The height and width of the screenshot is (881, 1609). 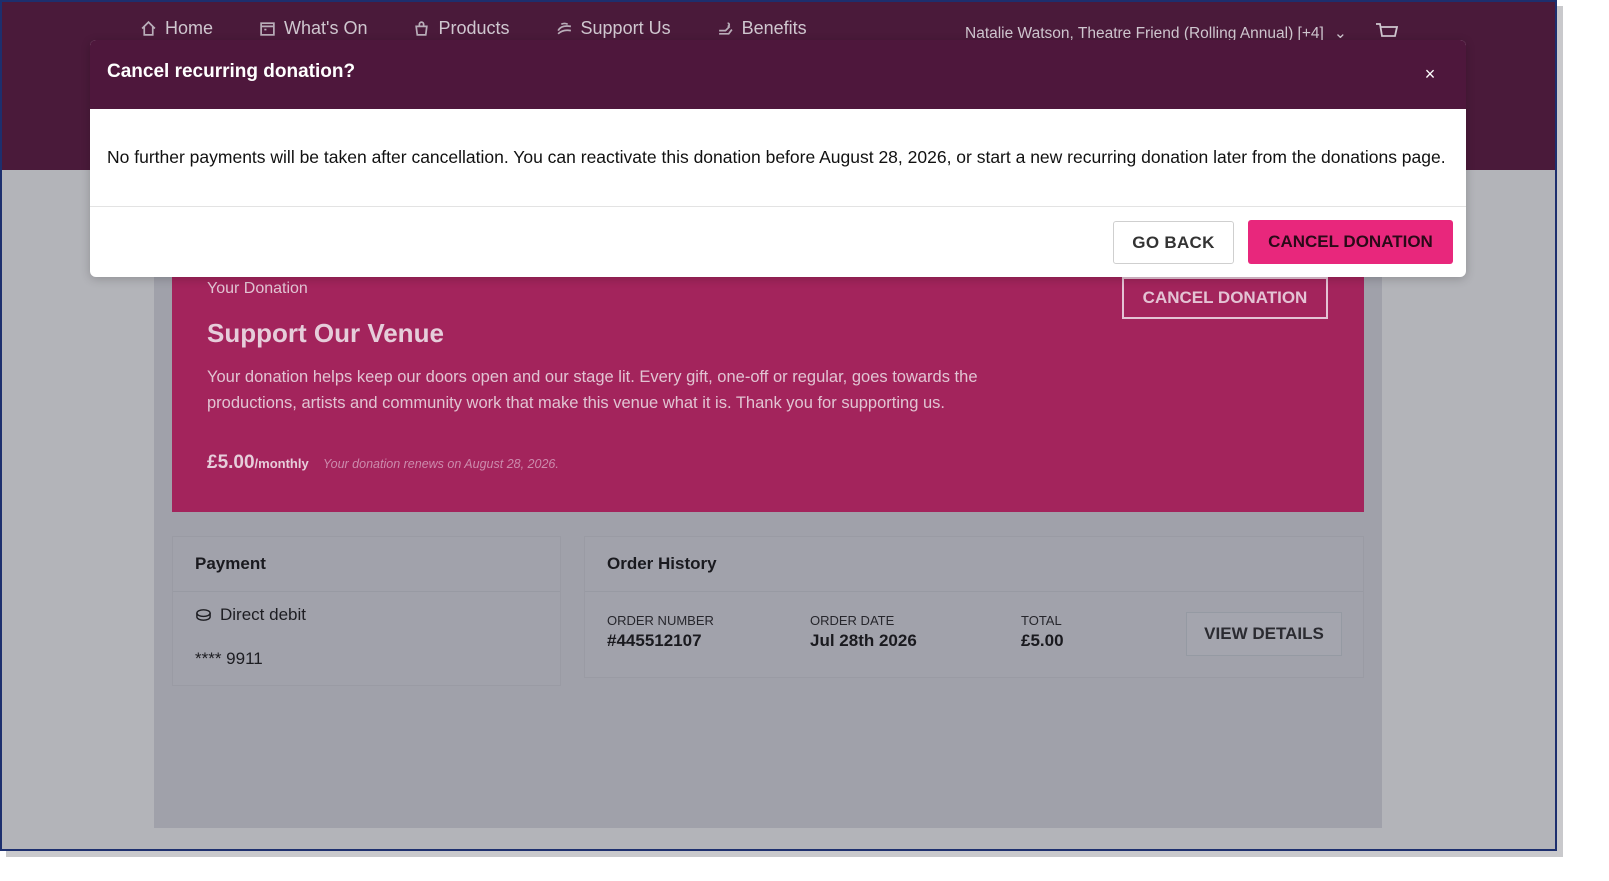 What do you see at coordinates (325, 333) in the screenshot?
I see `donation-title: Support Our Venue` at bounding box center [325, 333].